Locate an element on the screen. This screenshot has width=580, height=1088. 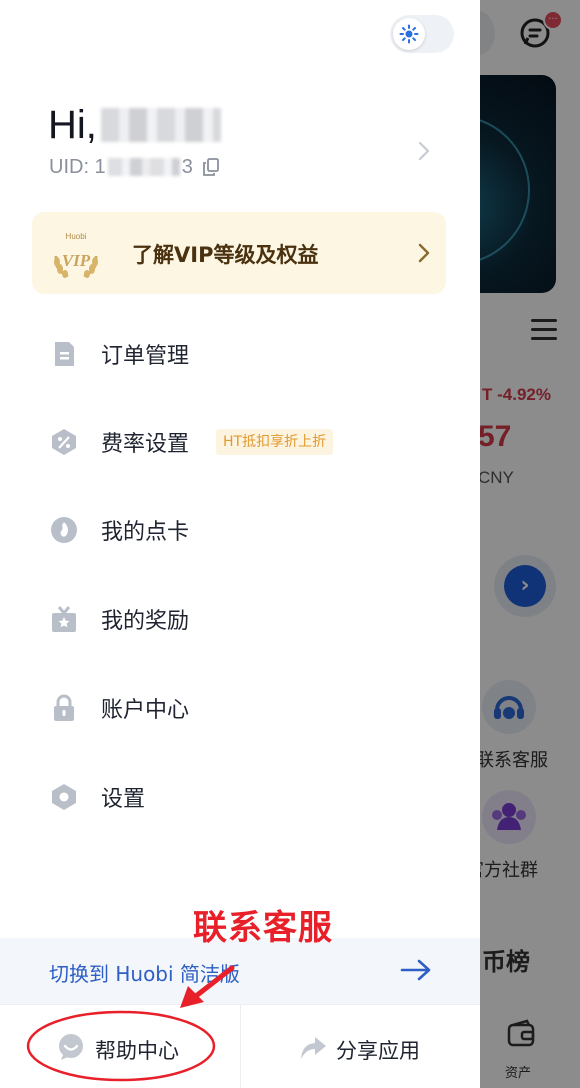
vip-badge-icon: Huobi VIP is located at coordinates (76, 255).